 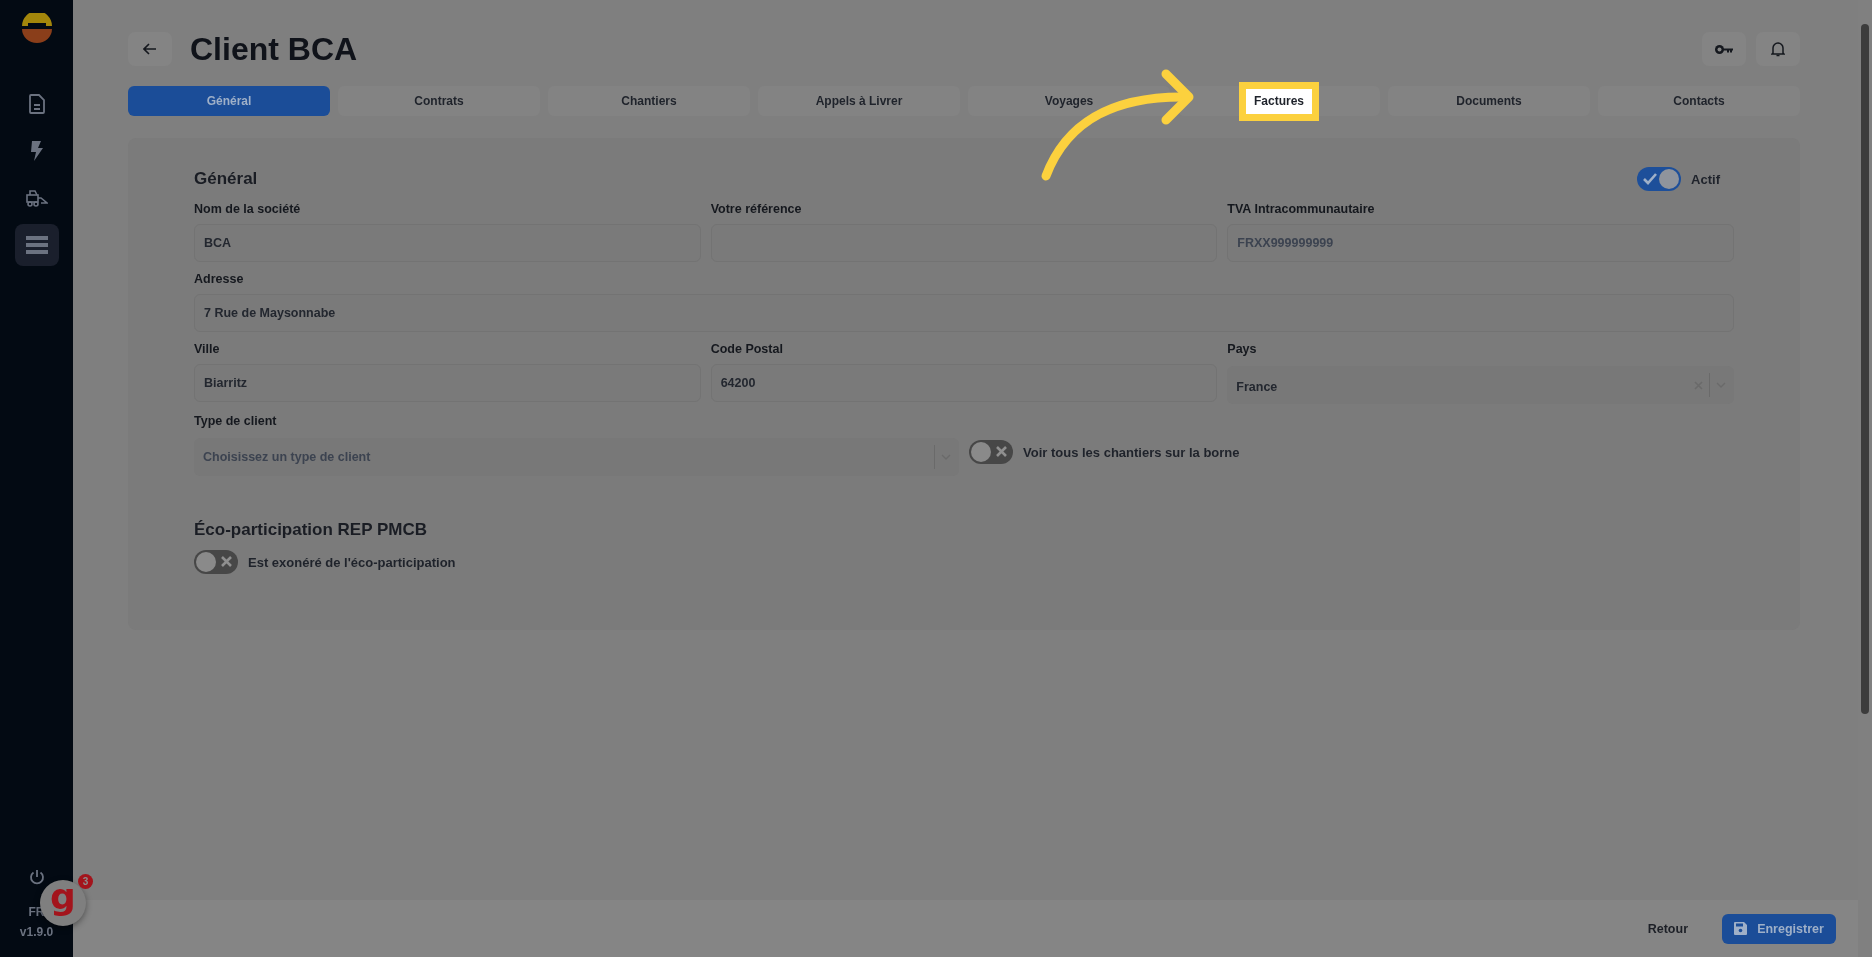 What do you see at coordinates (859, 101) in the screenshot?
I see `tab: Appels à Livrer` at bounding box center [859, 101].